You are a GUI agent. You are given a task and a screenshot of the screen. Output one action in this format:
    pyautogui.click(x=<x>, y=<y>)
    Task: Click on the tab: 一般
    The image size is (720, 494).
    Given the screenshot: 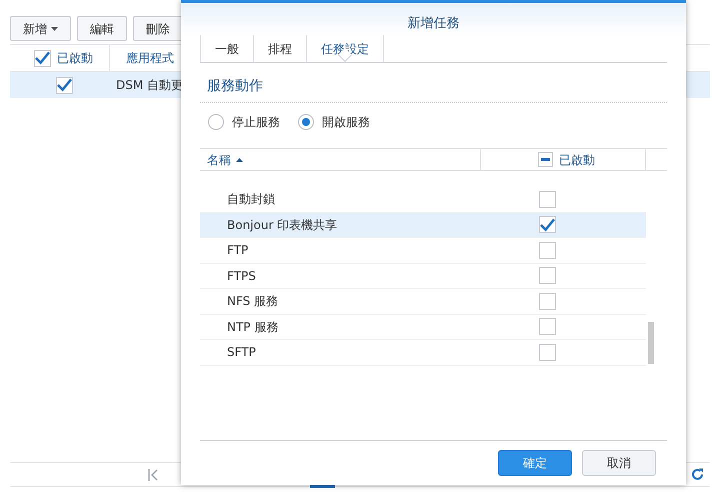 What is the action you would take?
    pyautogui.click(x=226, y=48)
    